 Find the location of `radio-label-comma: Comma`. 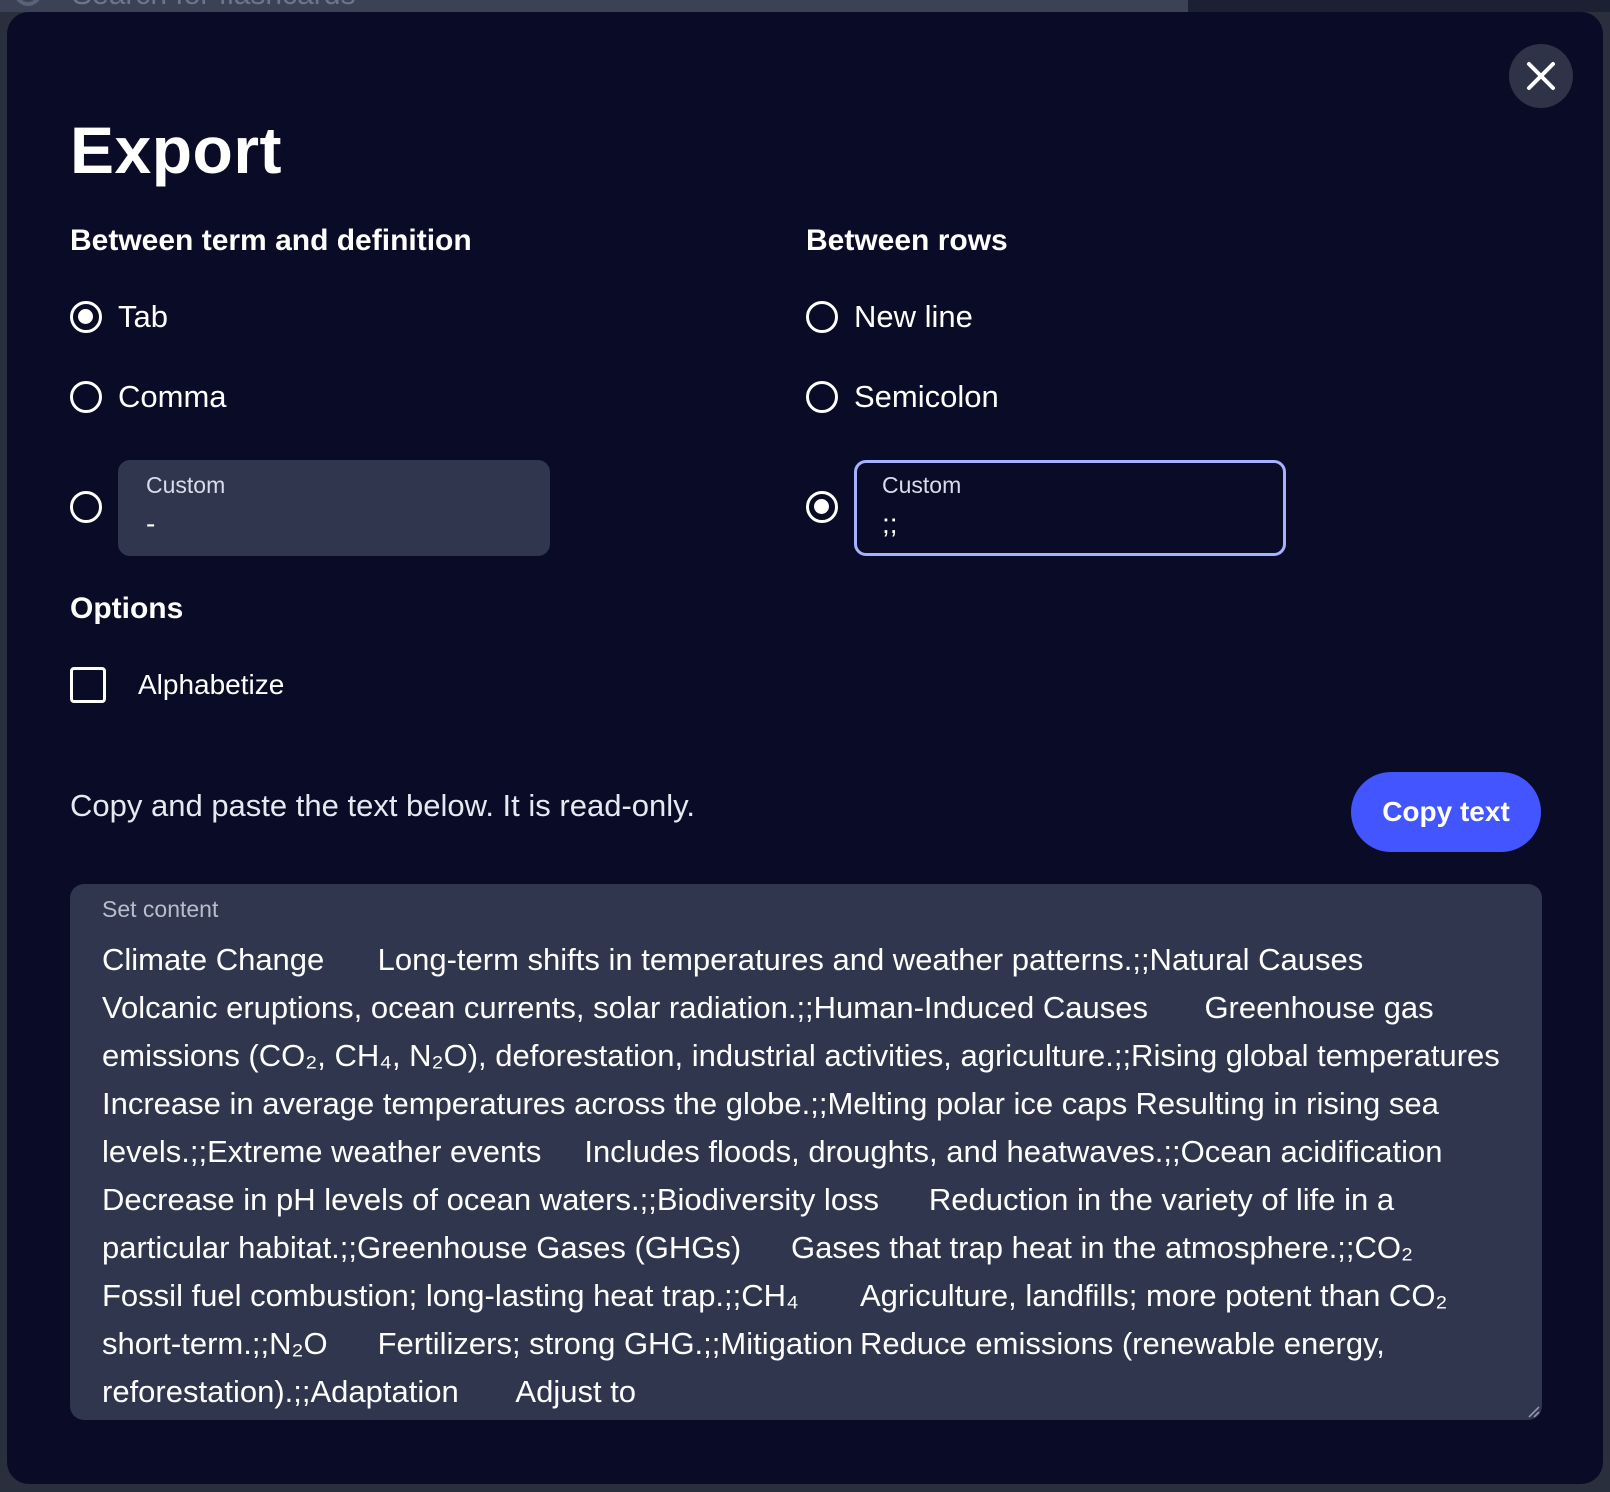

radio-label-comma: Comma is located at coordinates (172, 396).